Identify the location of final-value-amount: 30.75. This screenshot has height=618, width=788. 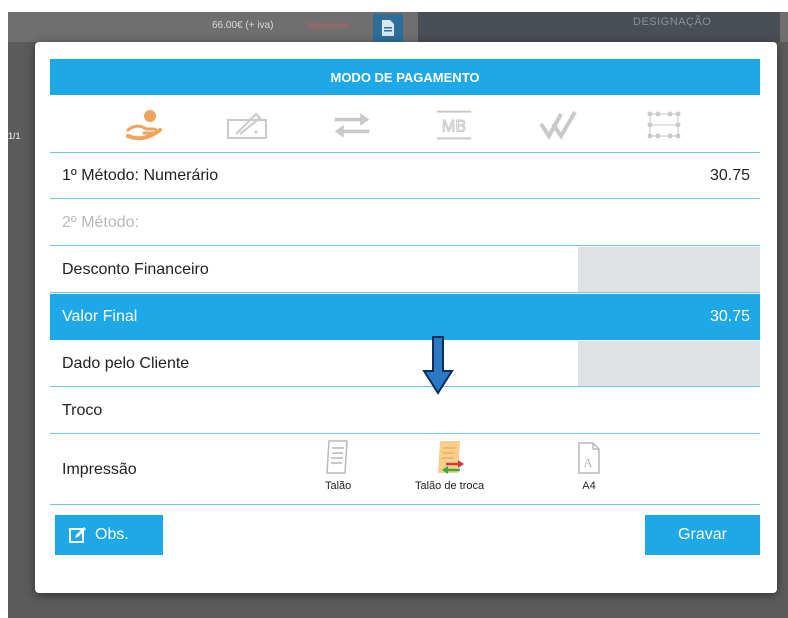
(729, 316).